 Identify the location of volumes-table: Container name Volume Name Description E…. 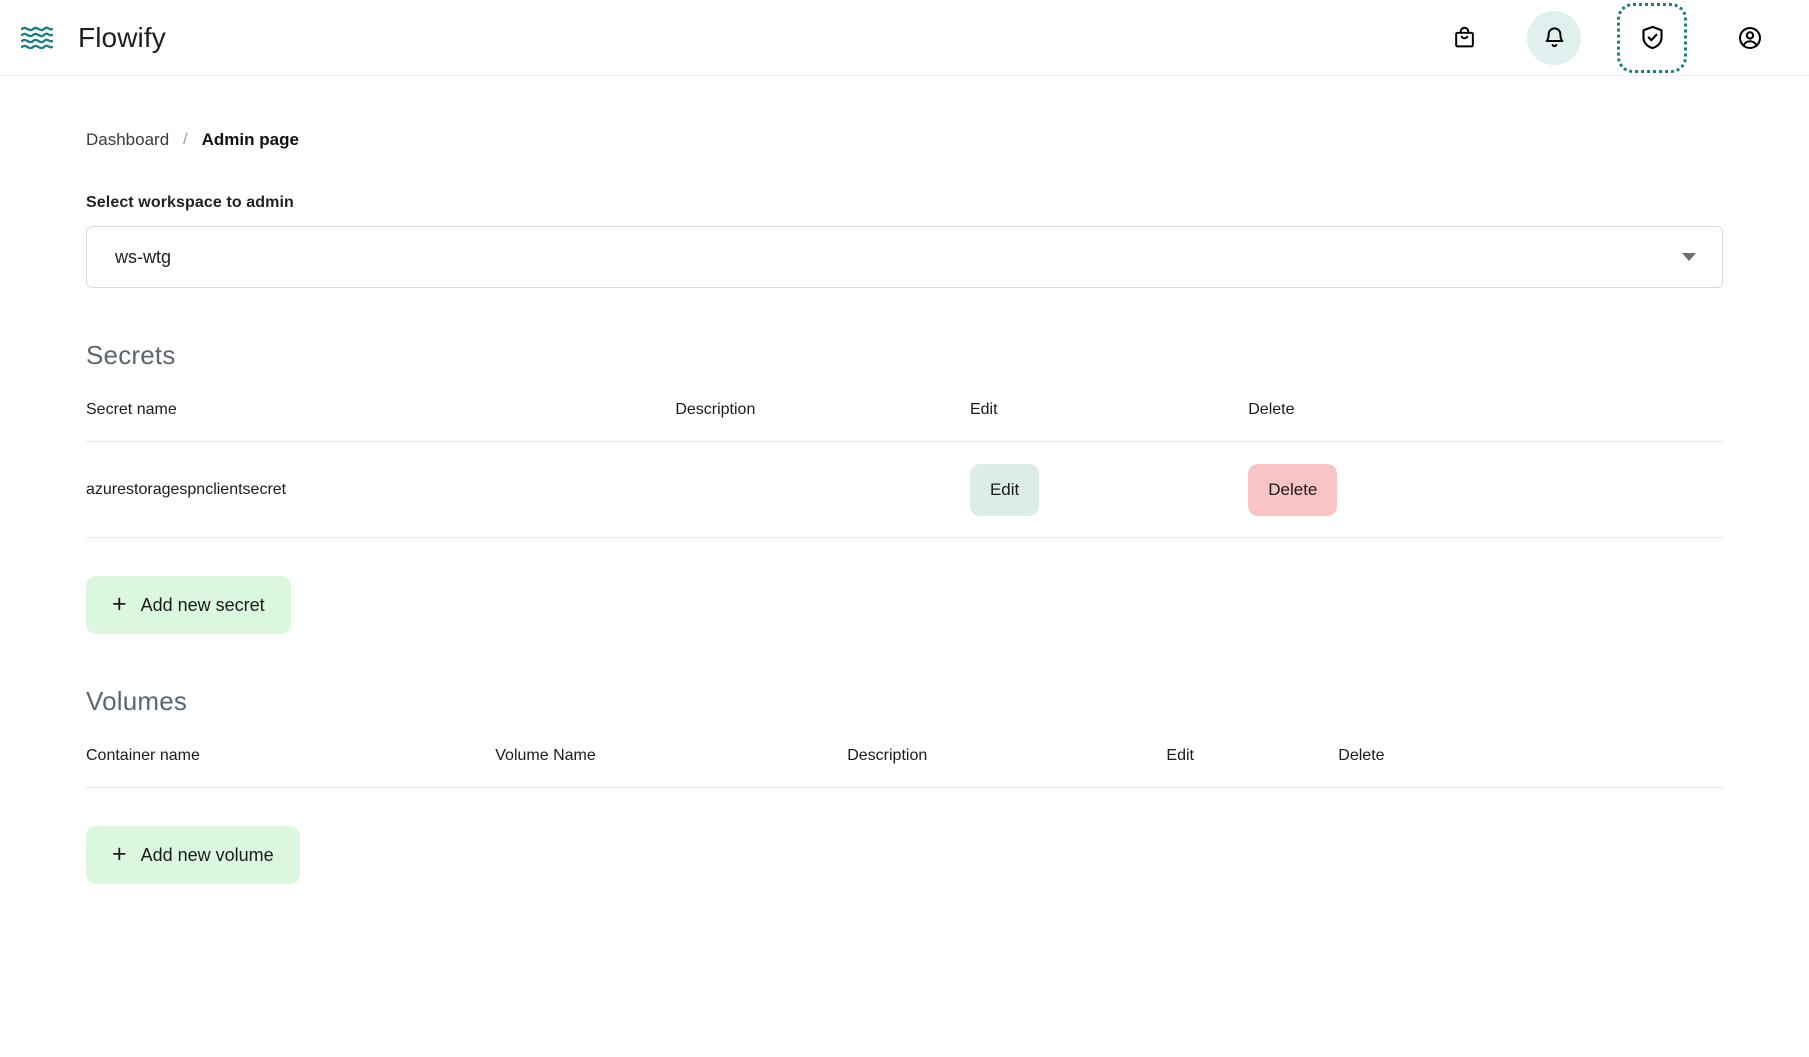
(904, 767).